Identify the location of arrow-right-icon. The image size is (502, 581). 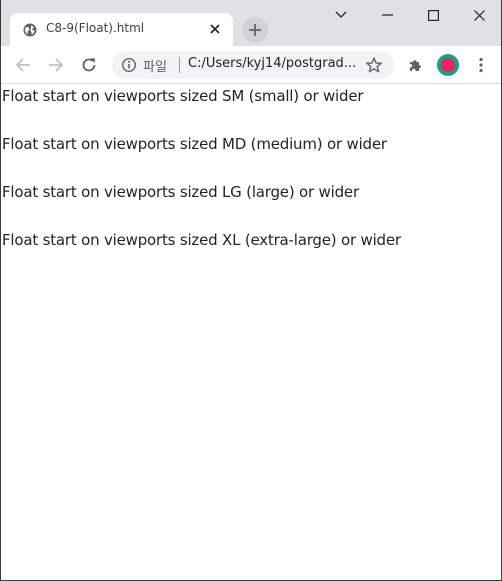
(56, 65).